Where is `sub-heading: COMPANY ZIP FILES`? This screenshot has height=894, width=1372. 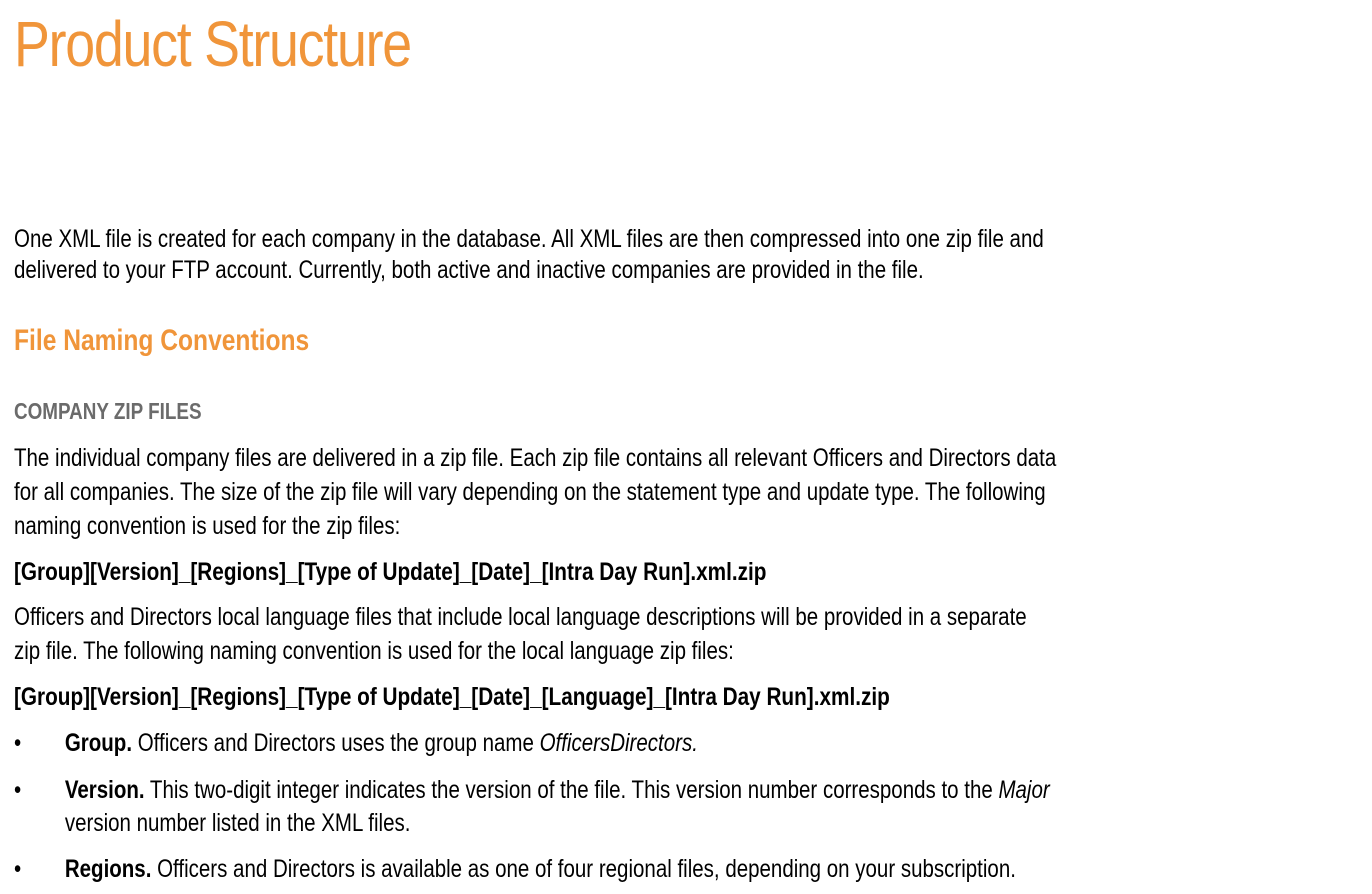
sub-heading: COMPANY ZIP FILES is located at coordinates (108, 411).